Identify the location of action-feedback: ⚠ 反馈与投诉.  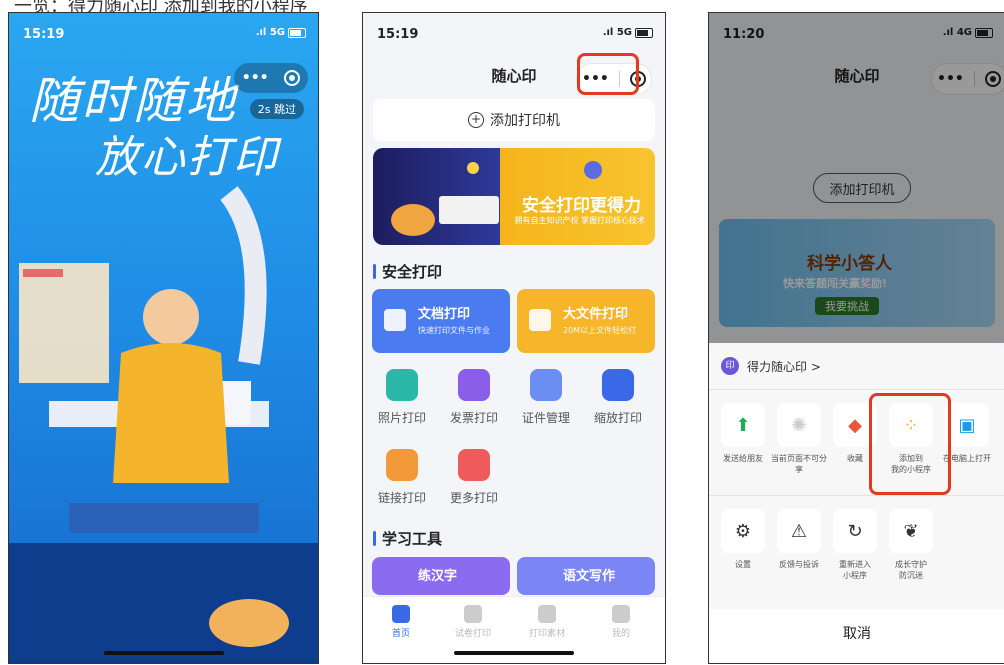
(799, 539).